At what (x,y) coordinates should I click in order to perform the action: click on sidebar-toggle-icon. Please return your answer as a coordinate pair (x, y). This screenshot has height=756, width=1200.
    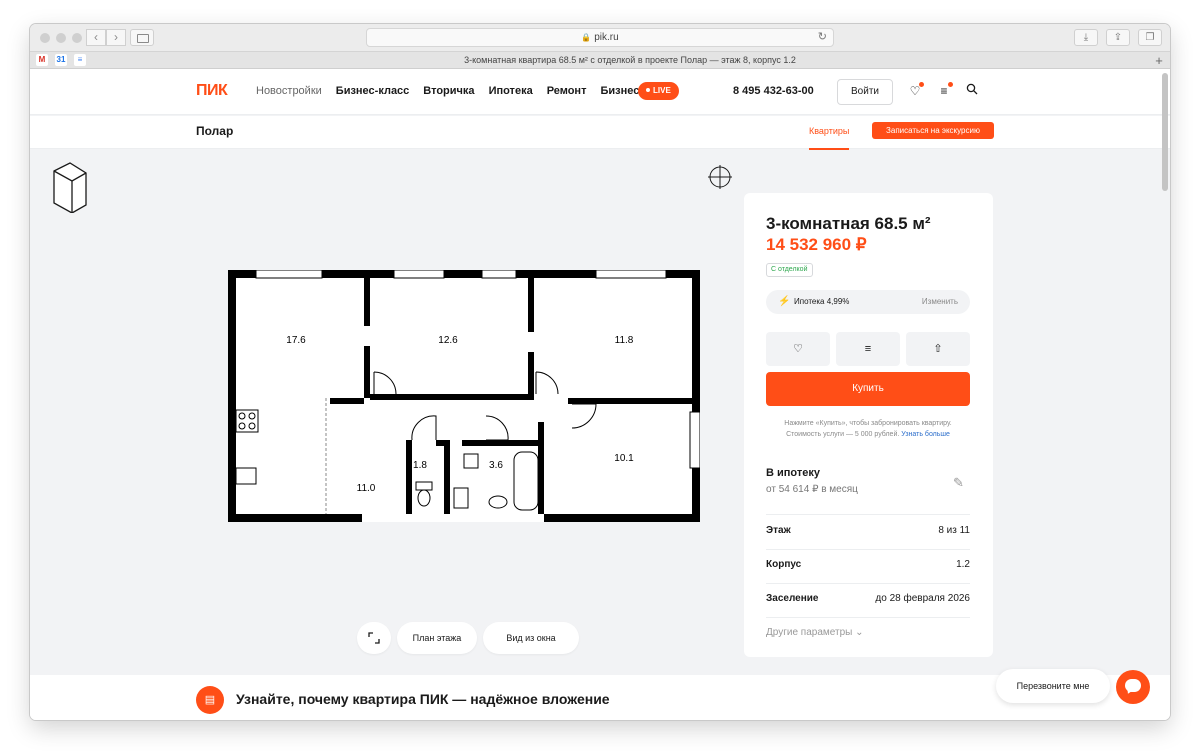
    Looking at the image, I should click on (142, 37).